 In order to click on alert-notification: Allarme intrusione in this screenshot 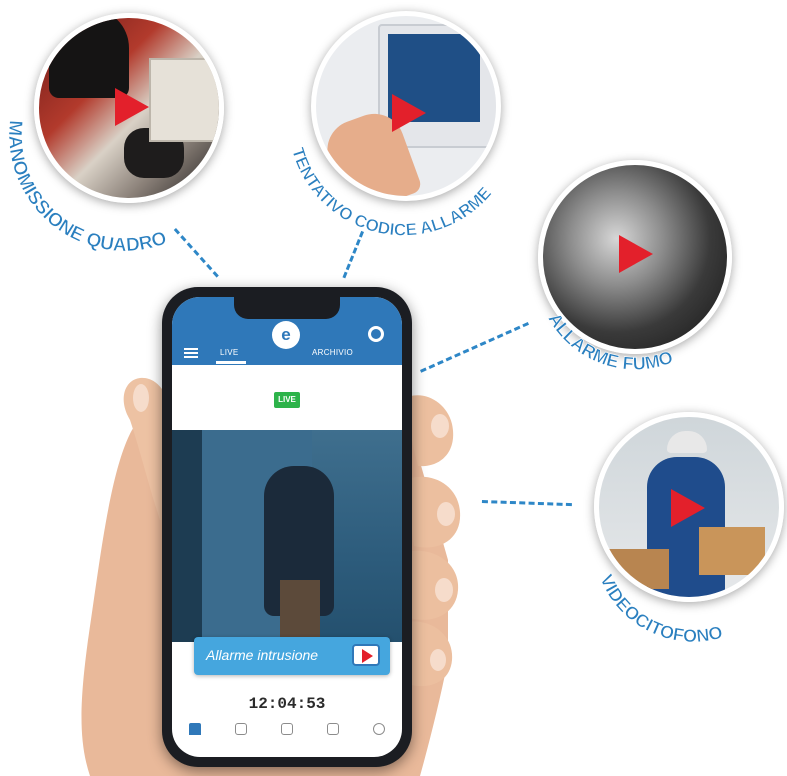, I will do `click(292, 656)`.